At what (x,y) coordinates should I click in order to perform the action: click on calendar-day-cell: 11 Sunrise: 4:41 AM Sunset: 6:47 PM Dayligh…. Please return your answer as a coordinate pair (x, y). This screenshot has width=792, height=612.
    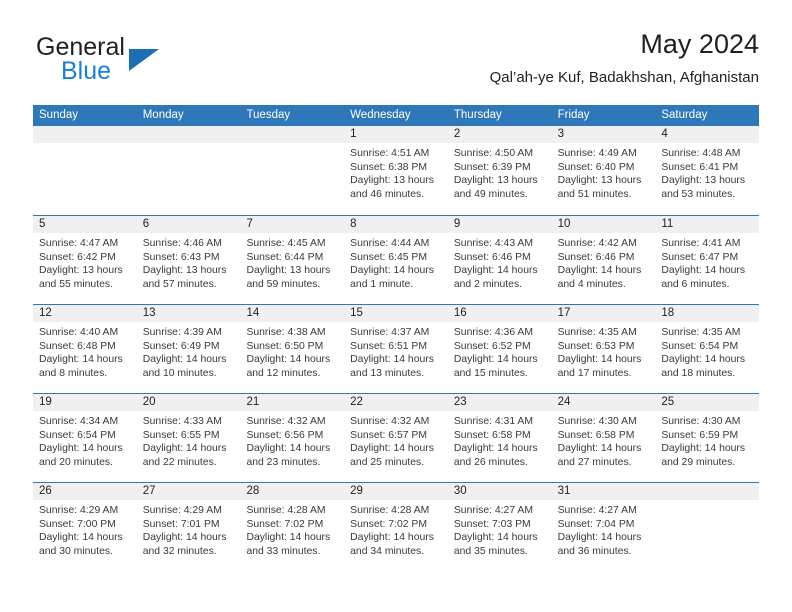
    Looking at the image, I should click on (707, 260).